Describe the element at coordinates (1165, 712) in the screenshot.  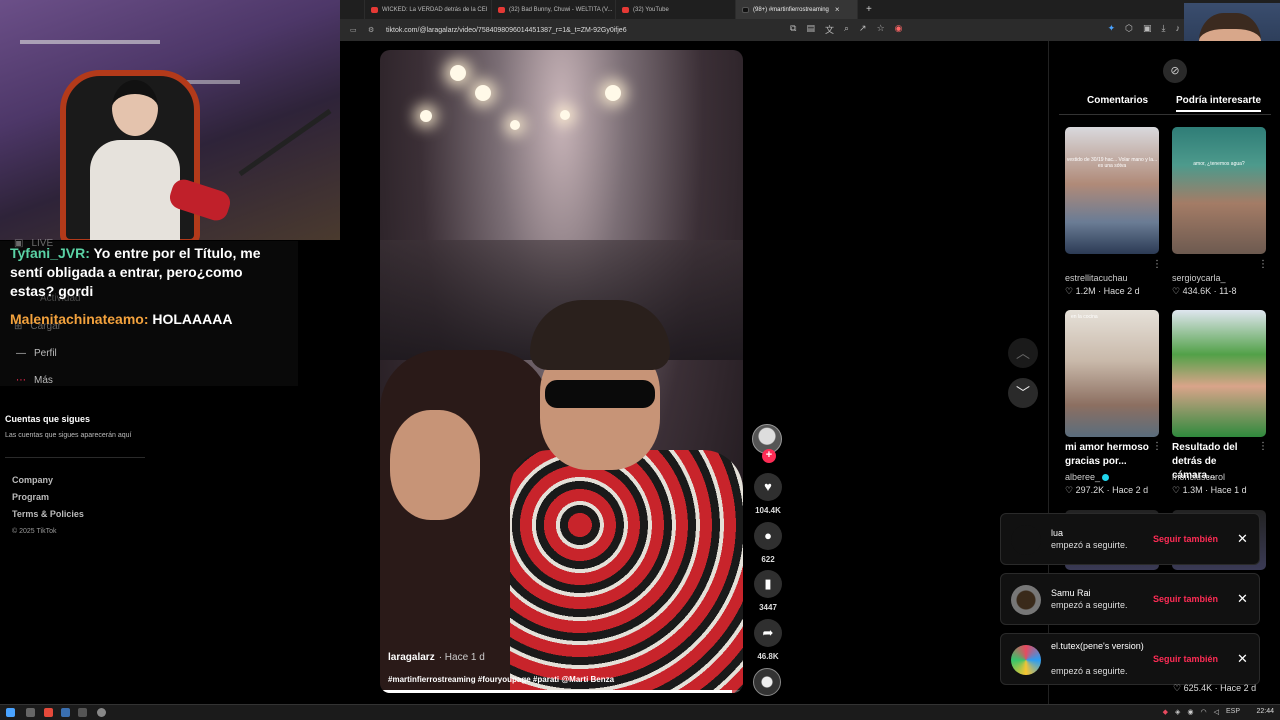
I see `tray-icon: ◆` at that location.